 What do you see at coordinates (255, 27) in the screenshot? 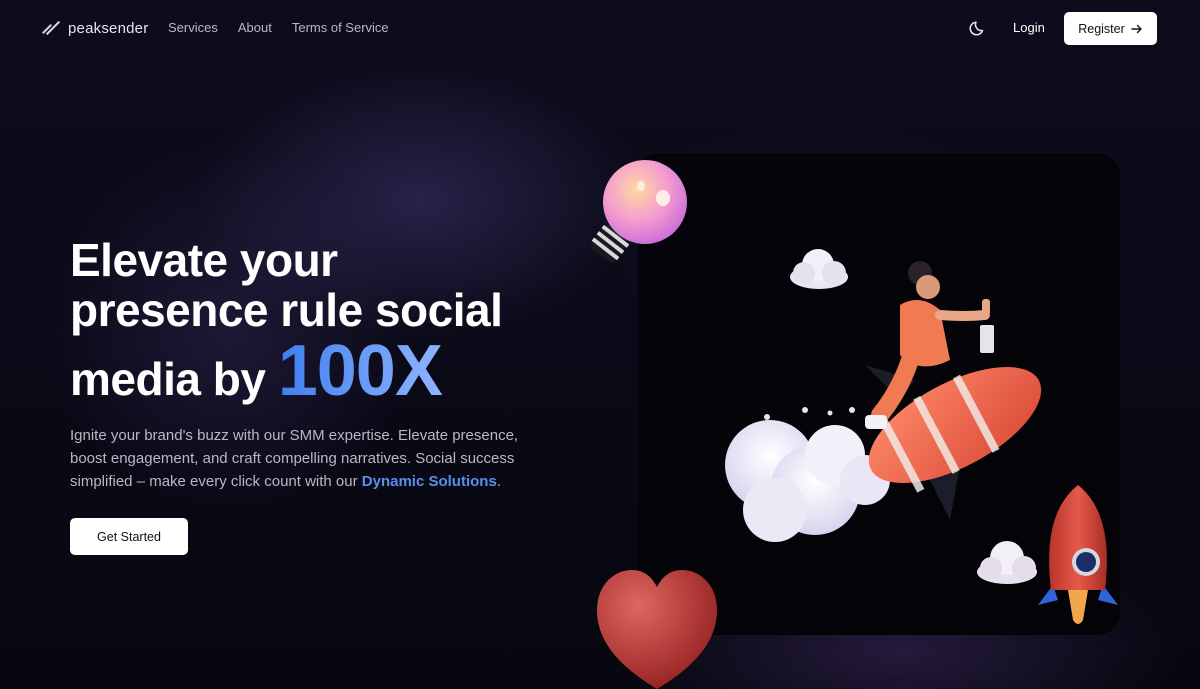
I see `nav-link-about: About` at bounding box center [255, 27].